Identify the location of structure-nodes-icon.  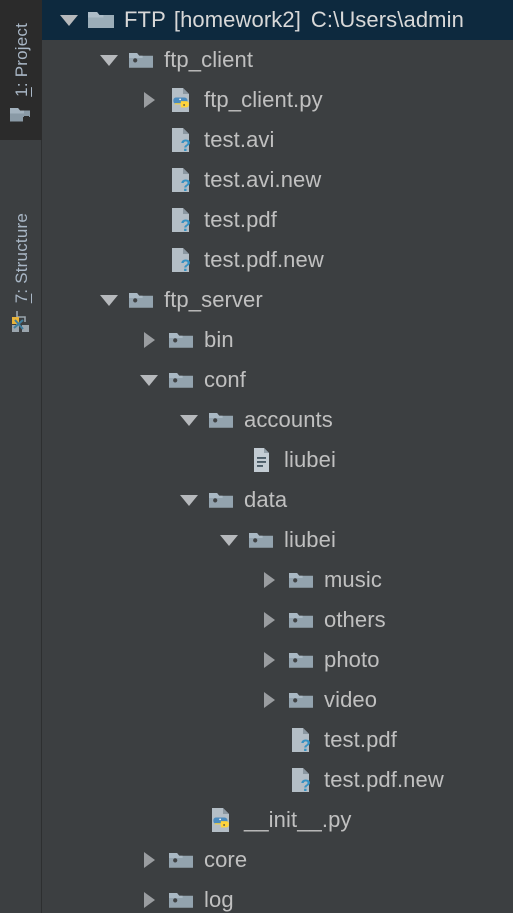
(21, 321).